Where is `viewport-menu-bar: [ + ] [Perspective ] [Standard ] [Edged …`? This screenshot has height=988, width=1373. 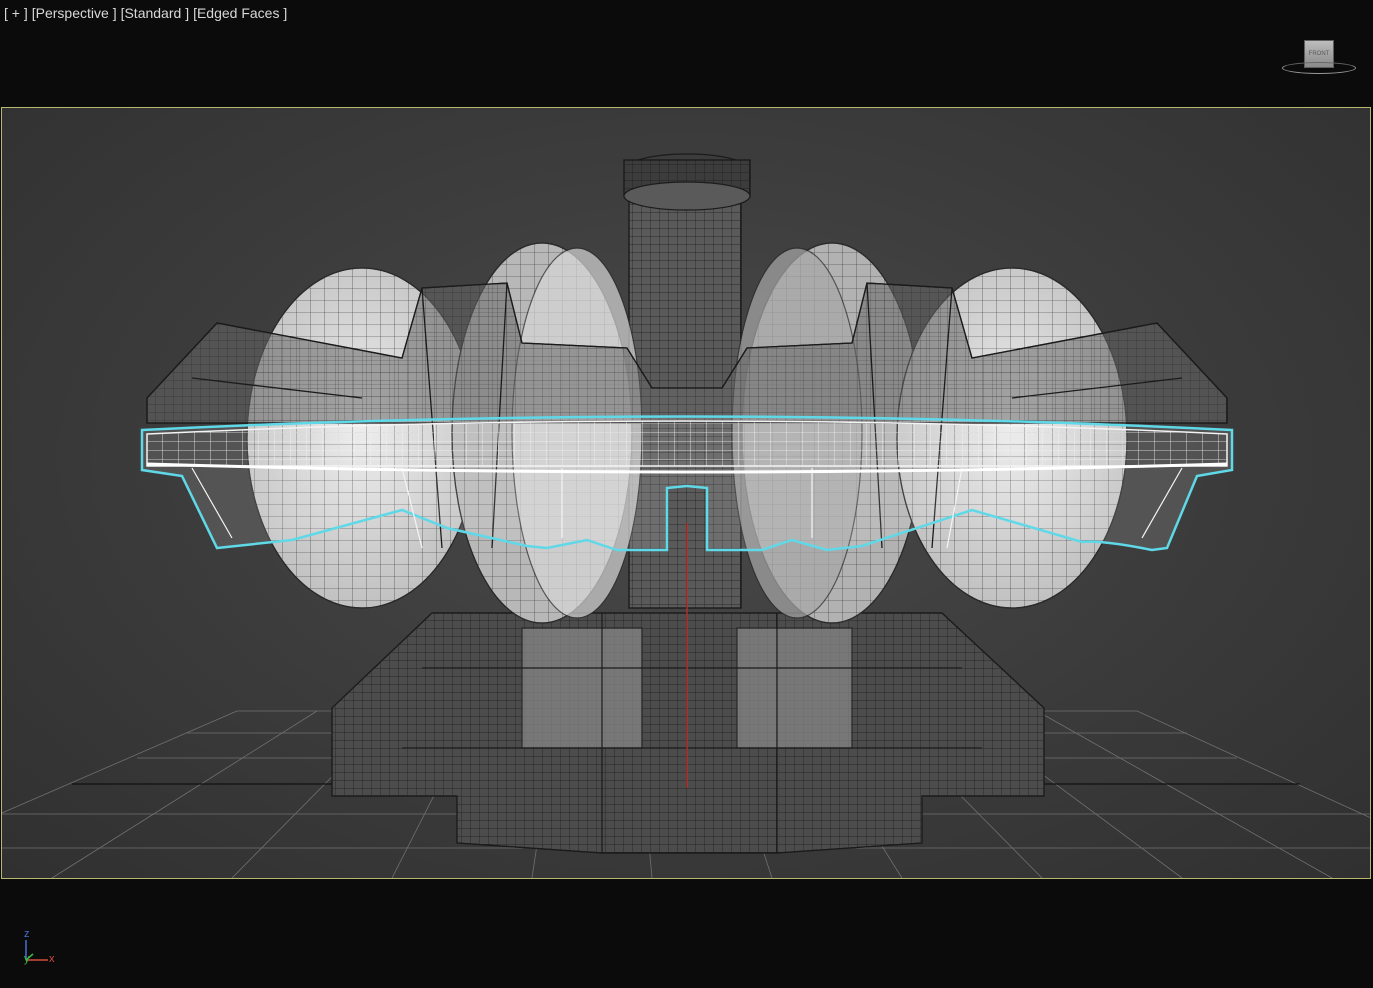
viewport-menu-bar: [ + ] [Perspective ] [Standard ] [Edged … is located at coordinates (145, 13).